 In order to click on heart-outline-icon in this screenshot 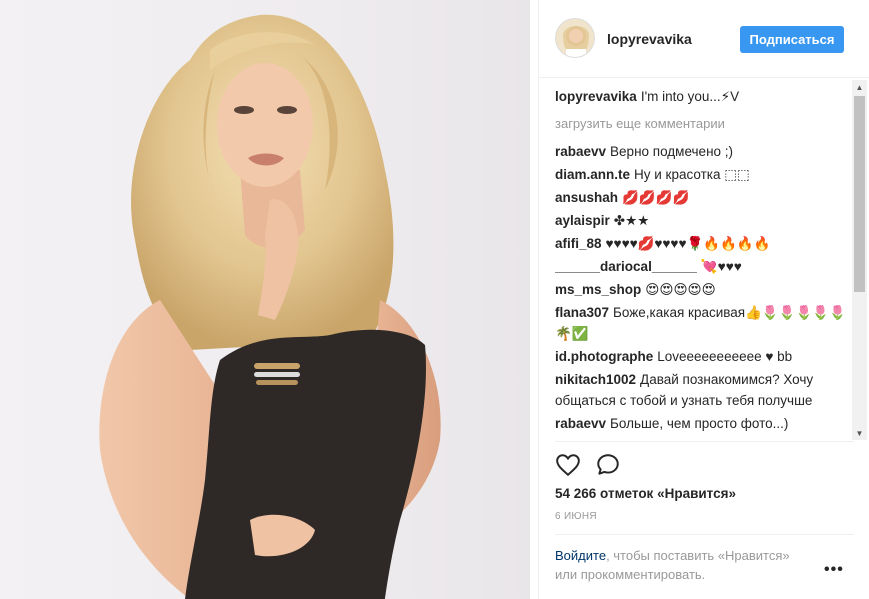, I will do `click(568, 465)`.